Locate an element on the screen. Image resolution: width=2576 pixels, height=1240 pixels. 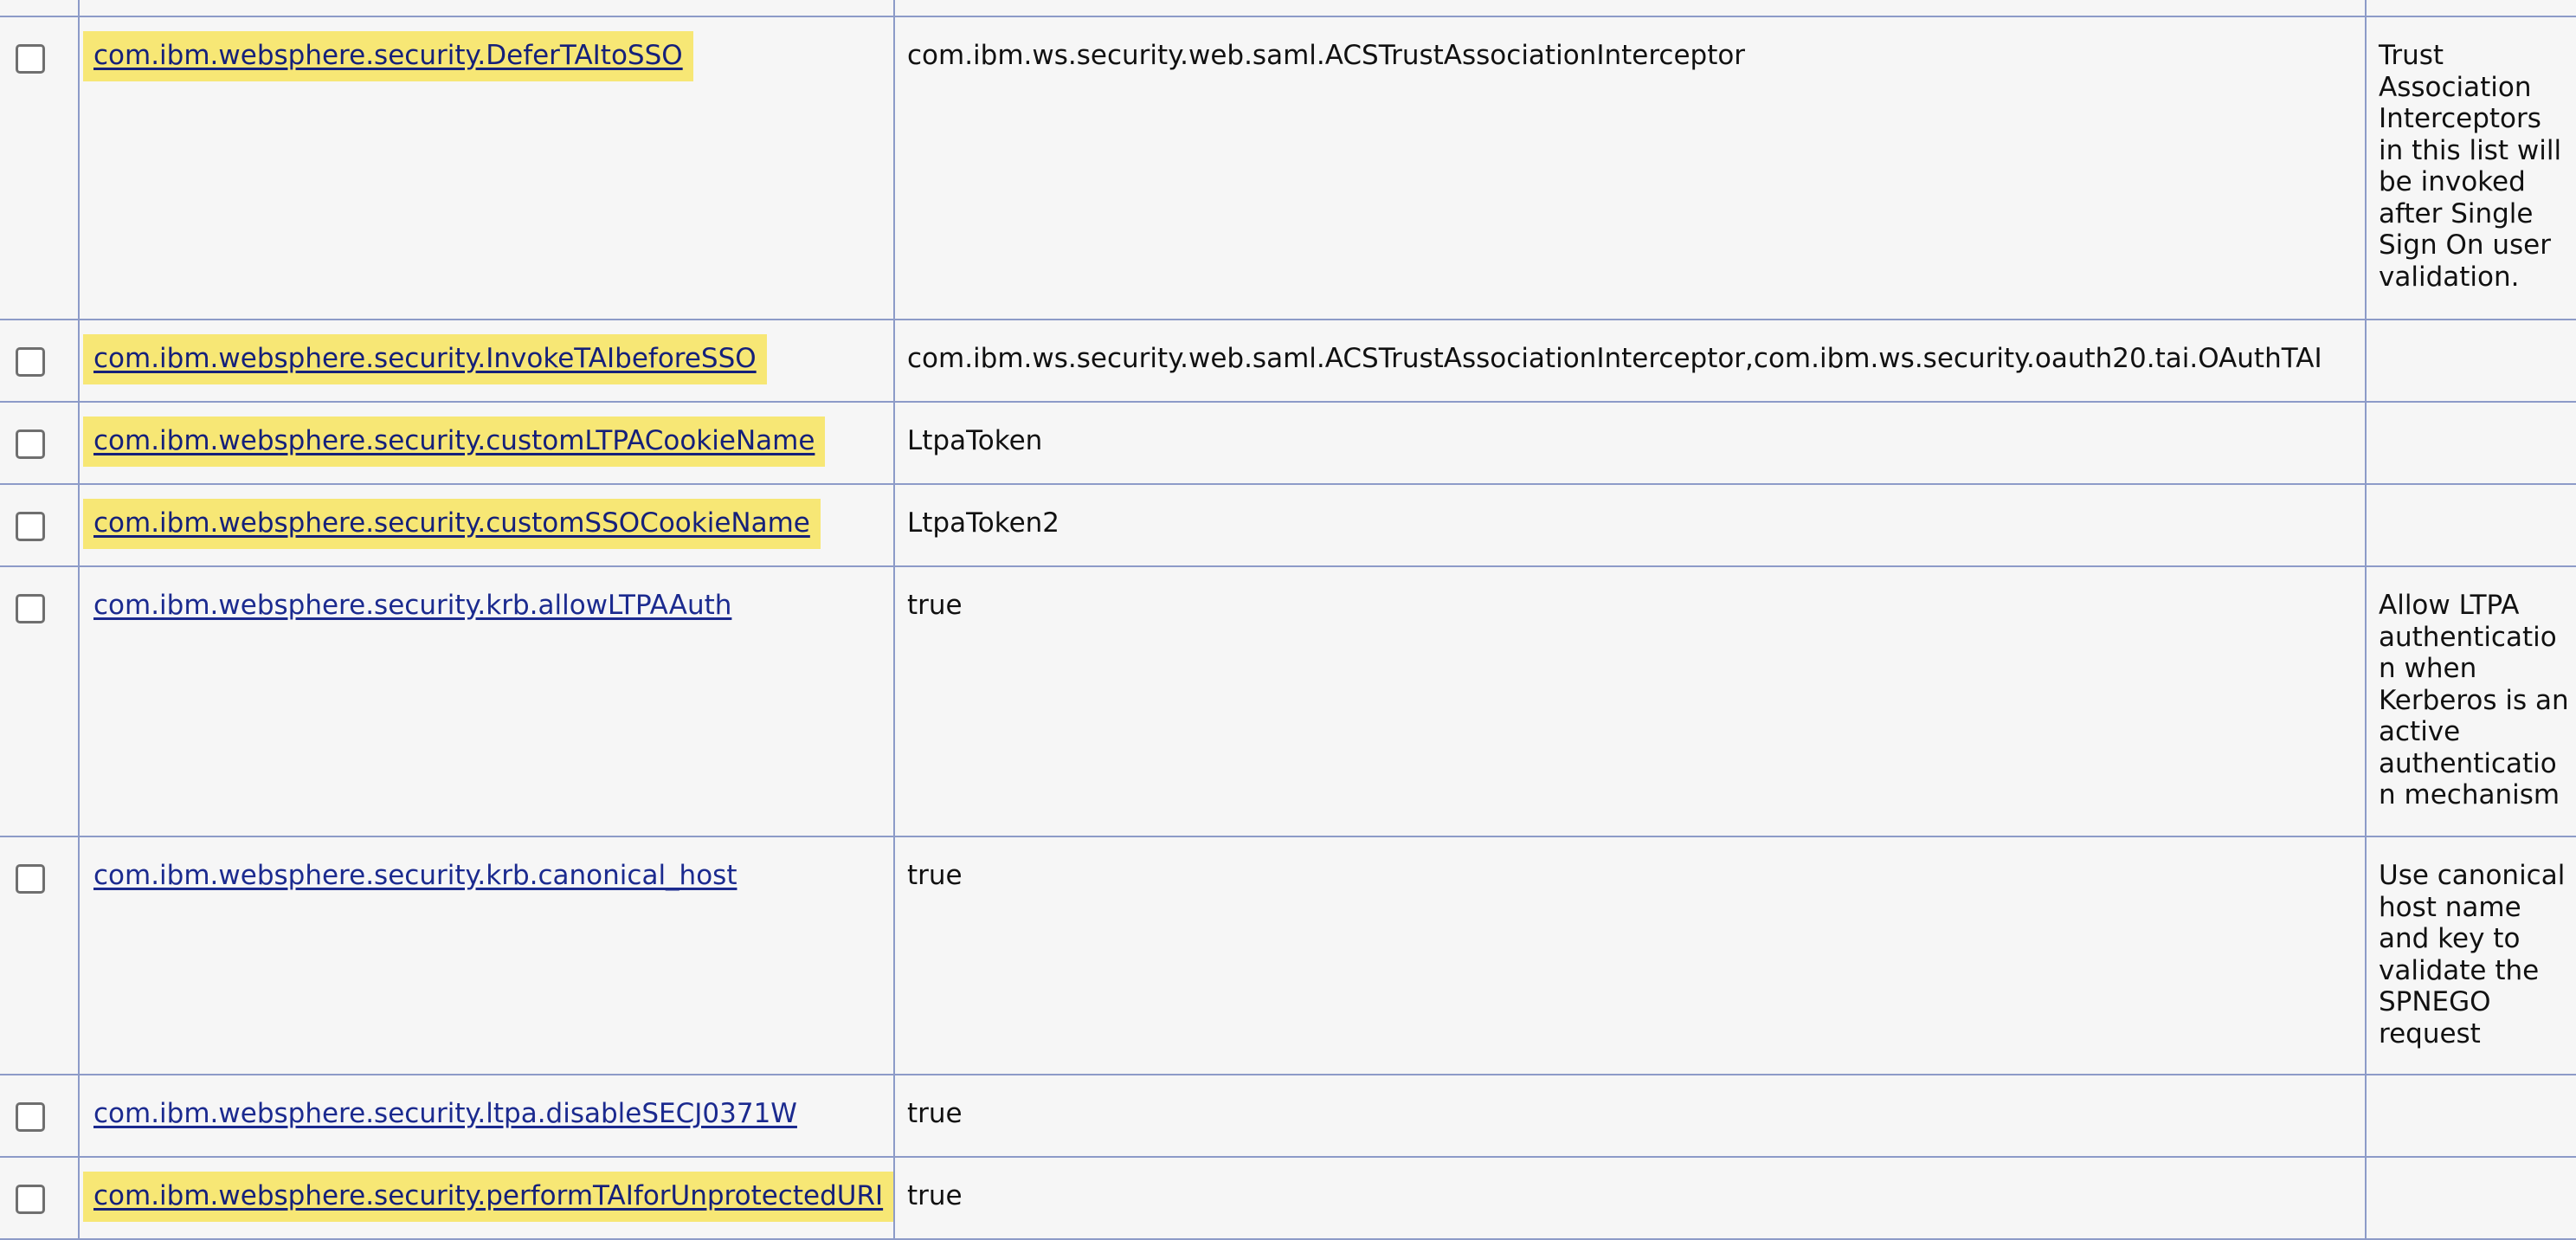
property-name-link: com.ibm.websphere.security.DeferTAItoSSO is located at coordinates (388, 55).